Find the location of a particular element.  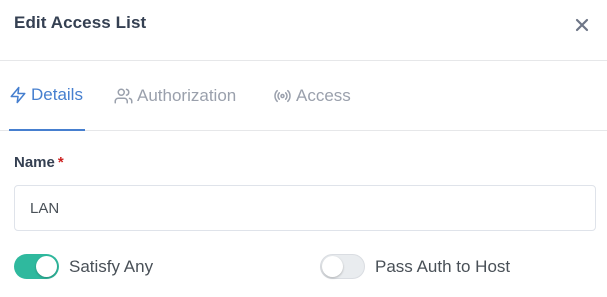

users-icon is located at coordinates (123, 96).